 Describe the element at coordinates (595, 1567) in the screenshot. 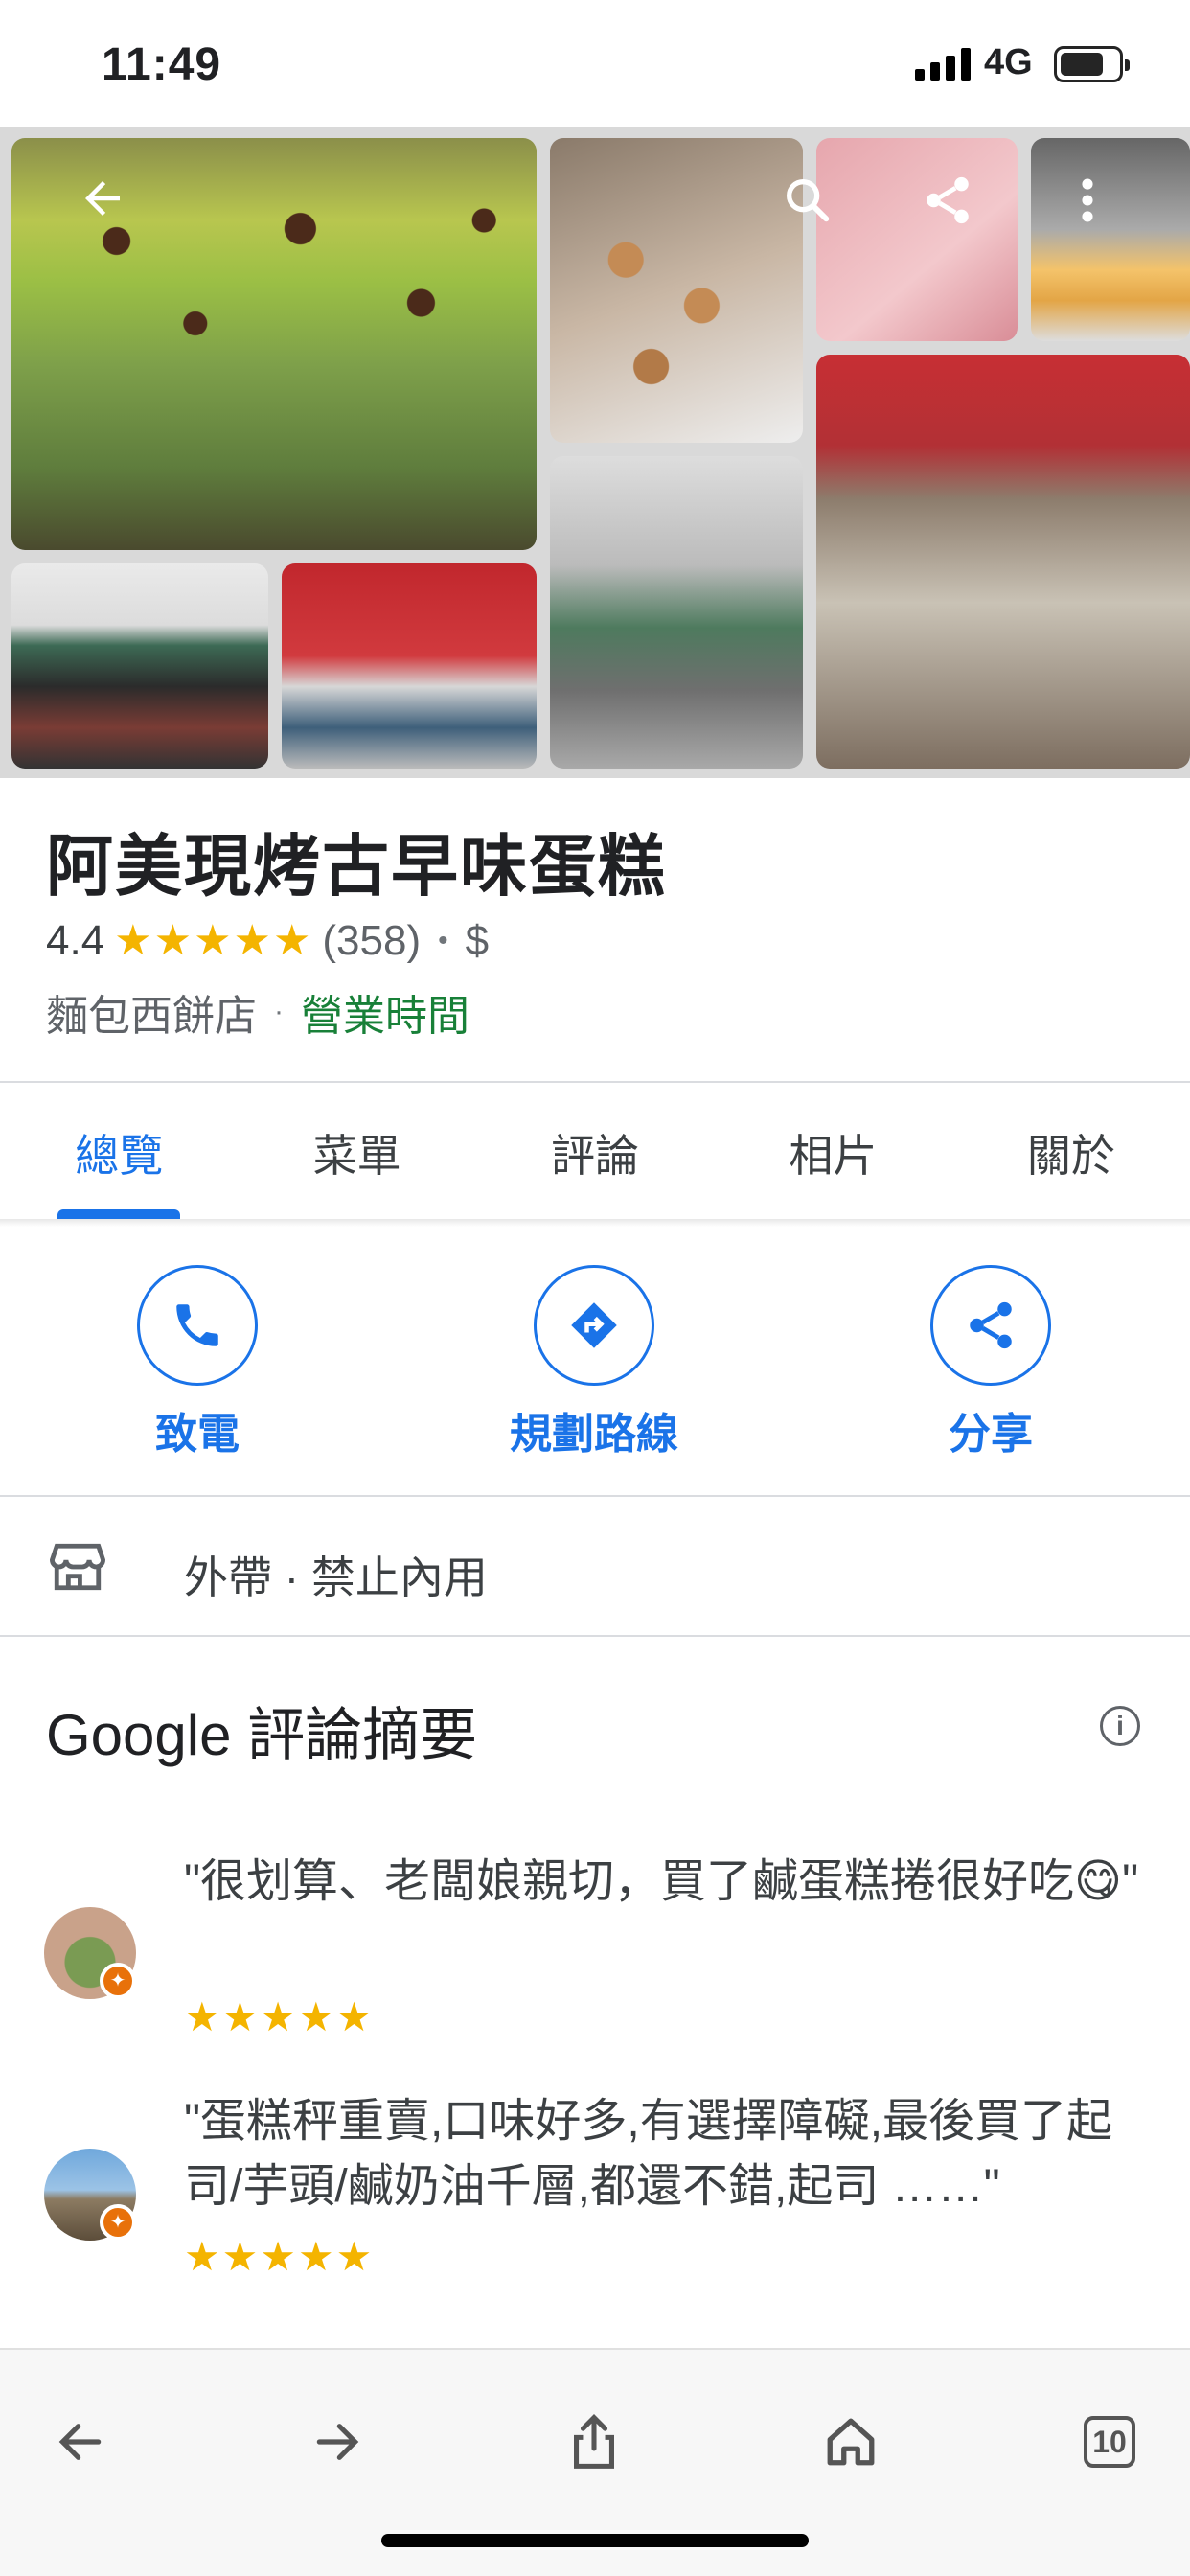

I see `service-options-row: 外帶 · 禁止內用` at that location.